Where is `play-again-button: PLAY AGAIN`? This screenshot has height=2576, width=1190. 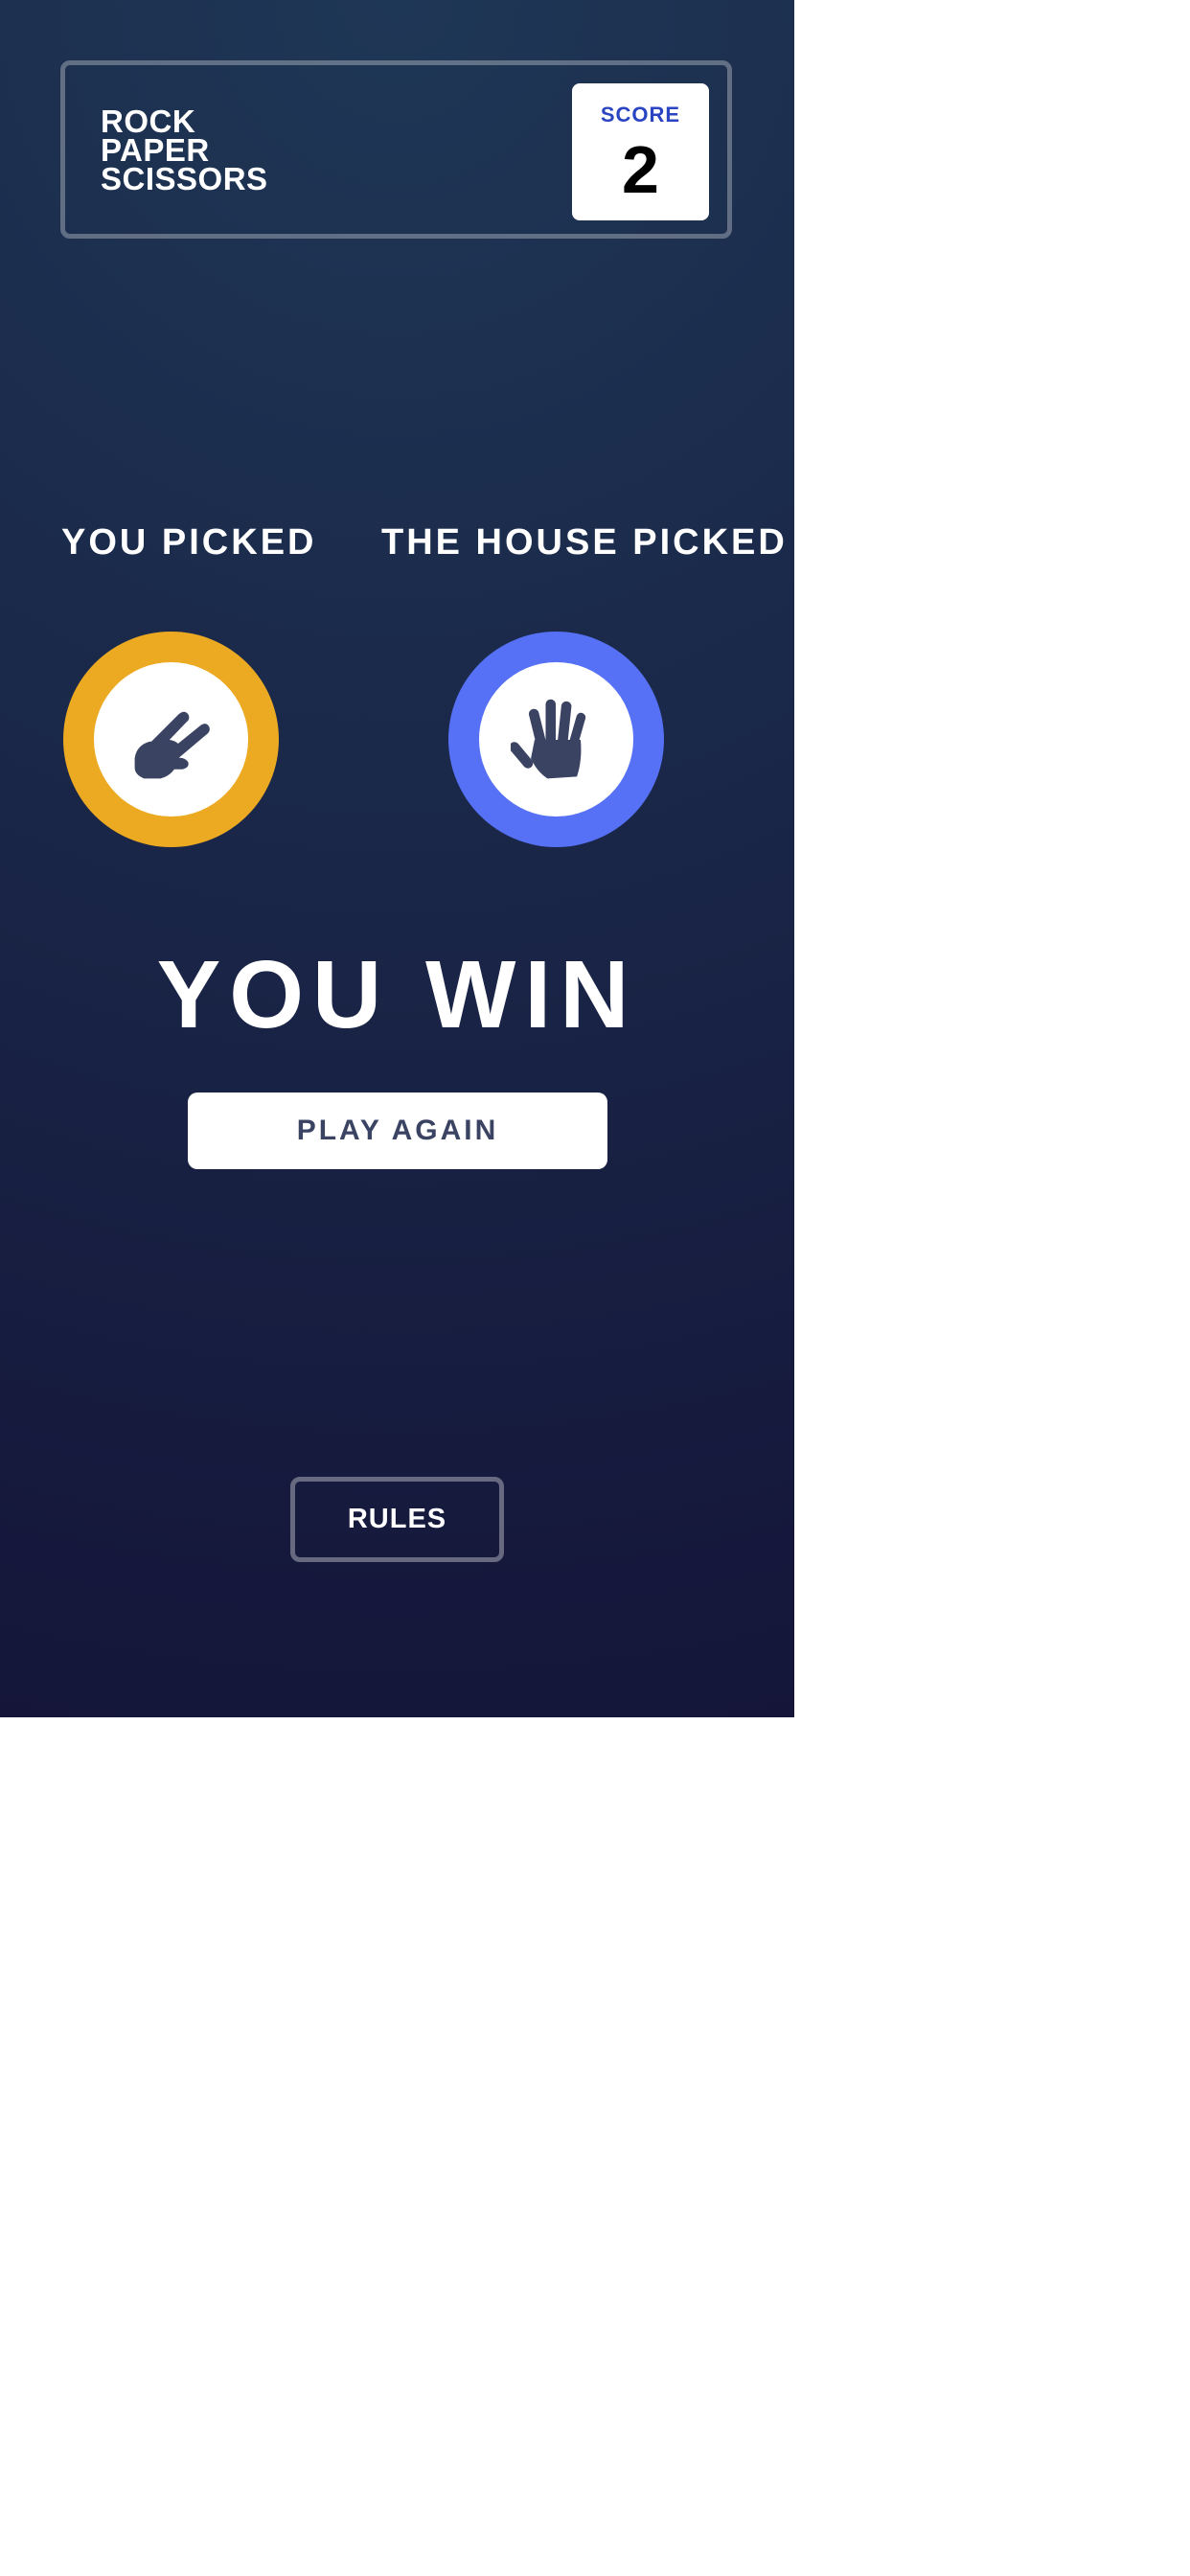
play-again-button: PLAY AGAIN is located at coordinates (397, 1130).